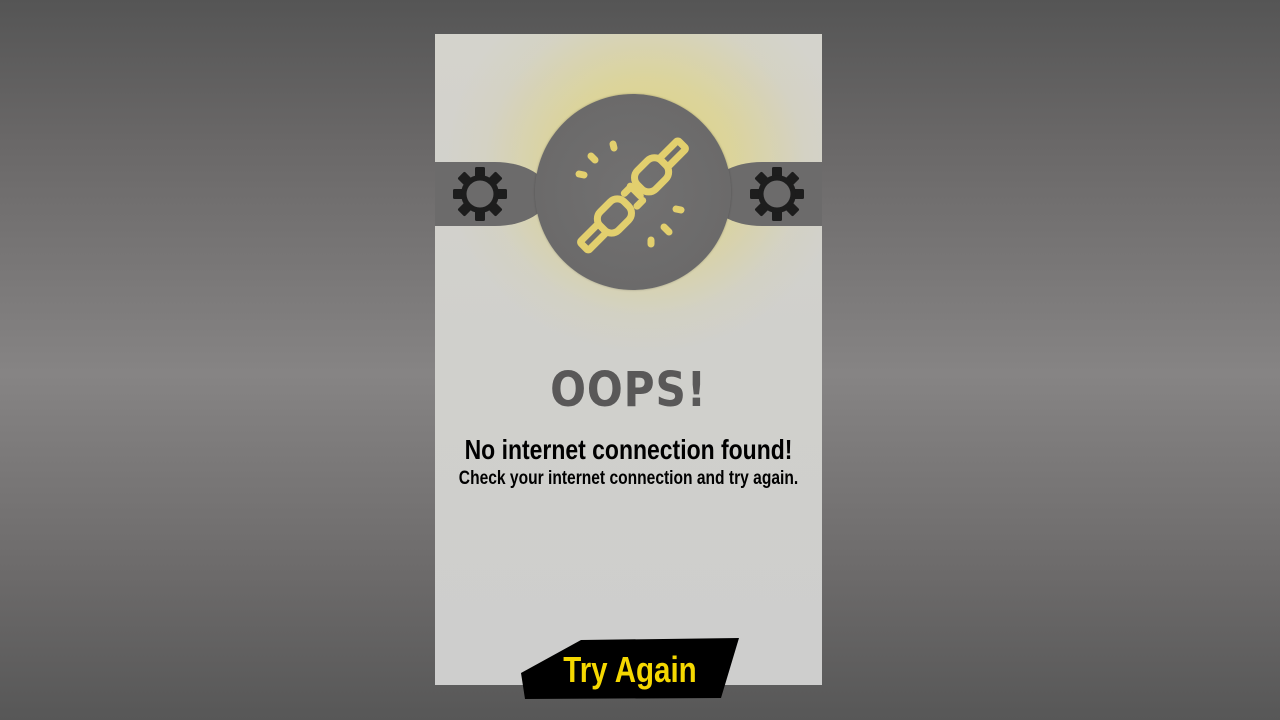  I want to click on try-again-label: Try Again, so click(630, 669).